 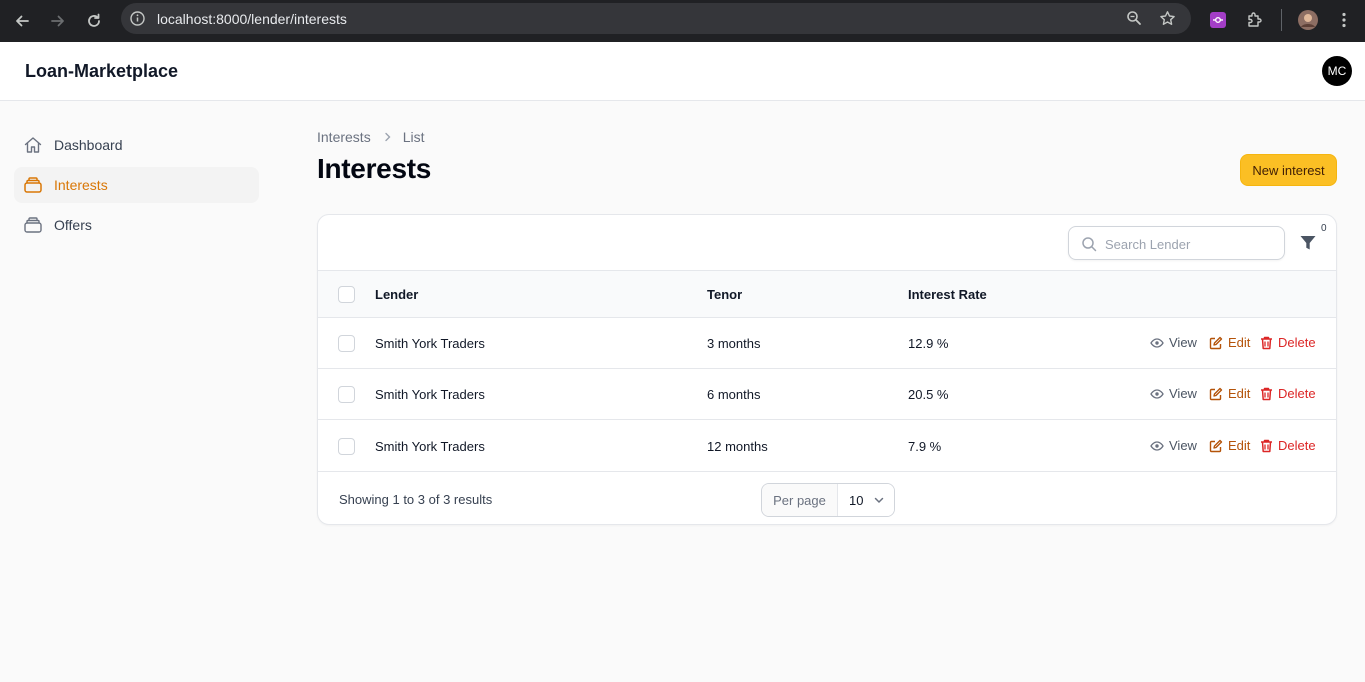 What do you see at coordinates (879, 500) in the screenshot?
I see `chevron-down-icon` at bounding box center [879, 500].